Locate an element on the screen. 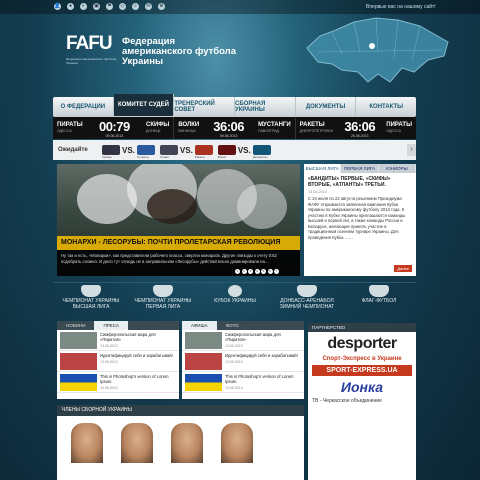 Image resolution: width=480 pixels, height=480 pixels. team-logo: Слава is located at coordinates (168, 152).